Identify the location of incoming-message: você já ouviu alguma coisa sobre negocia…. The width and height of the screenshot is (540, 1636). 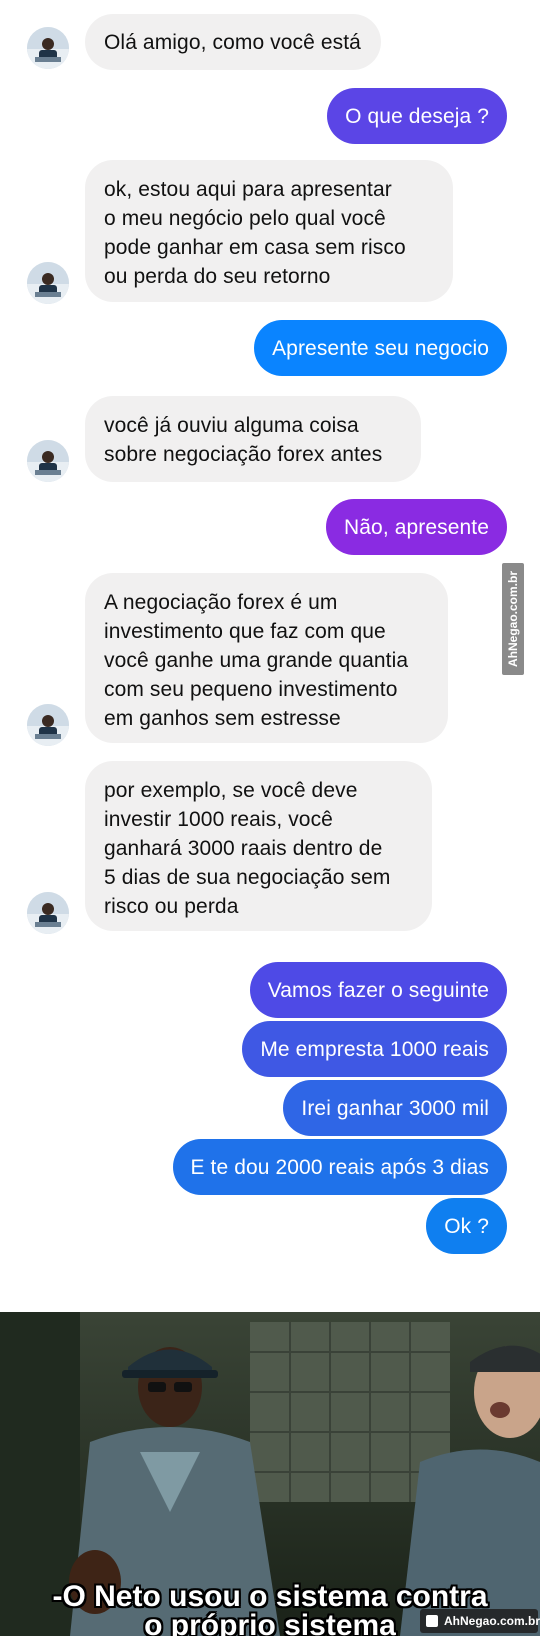
(253, 439).